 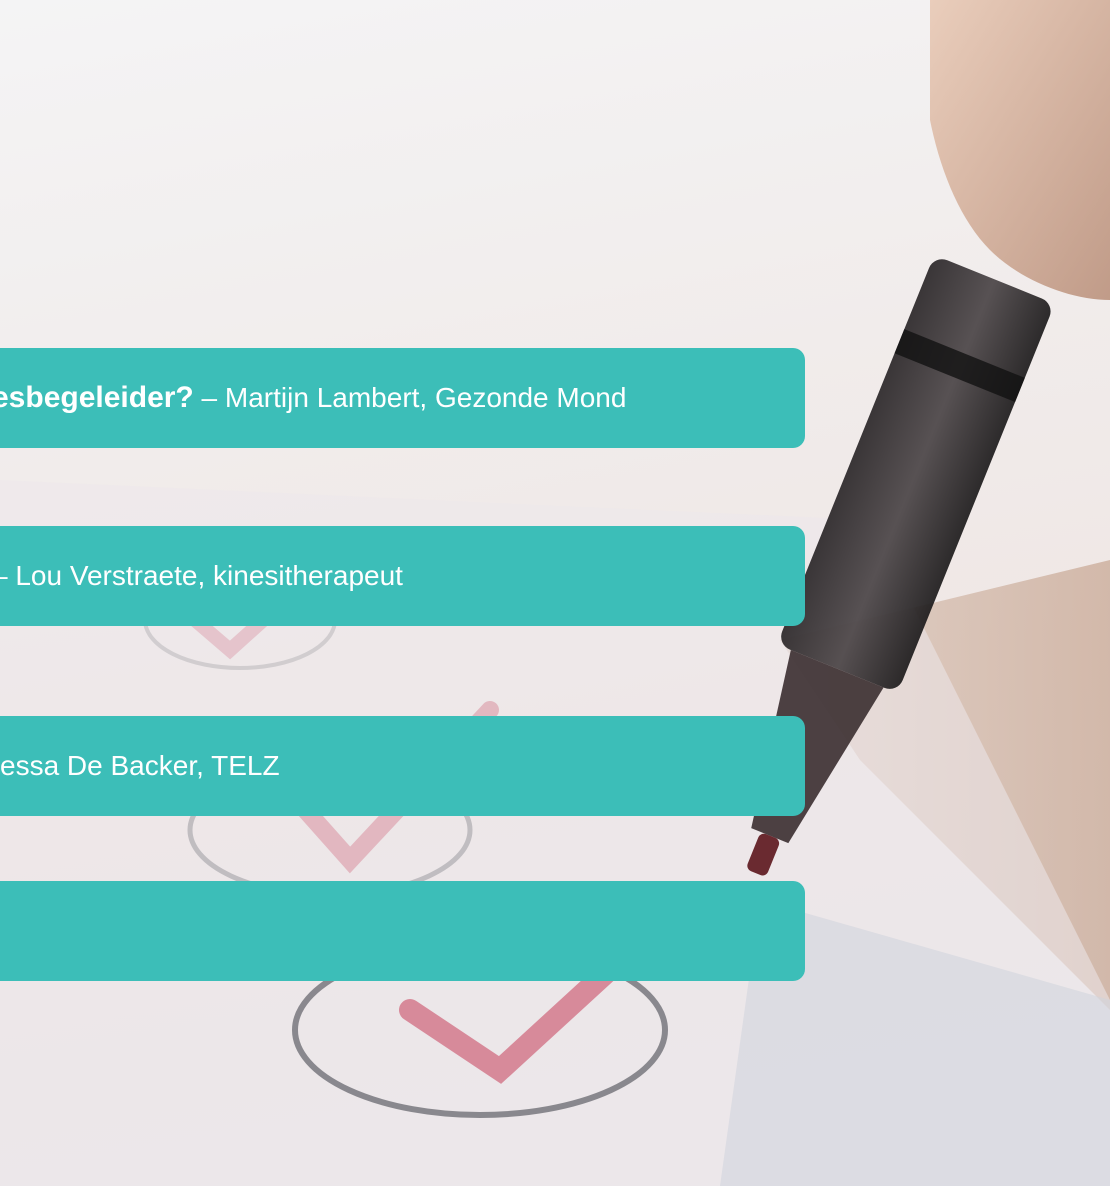 I want to click on testimonial-bar: – Lou Verstraete, kinesitherapeut, so click(x=402, y=576).